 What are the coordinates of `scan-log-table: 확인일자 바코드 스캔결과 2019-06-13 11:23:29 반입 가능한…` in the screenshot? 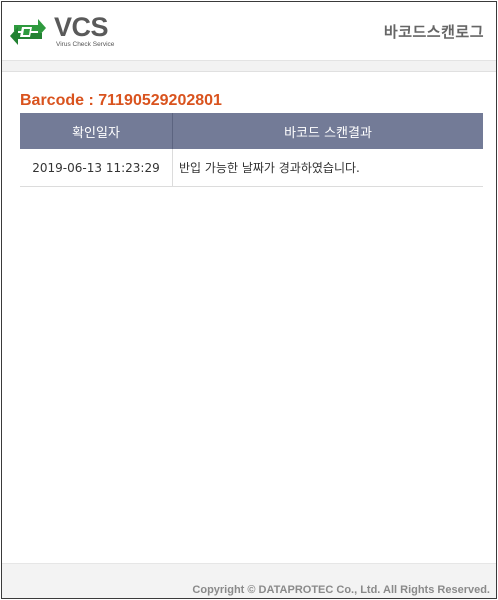 It's located at (251, 150).